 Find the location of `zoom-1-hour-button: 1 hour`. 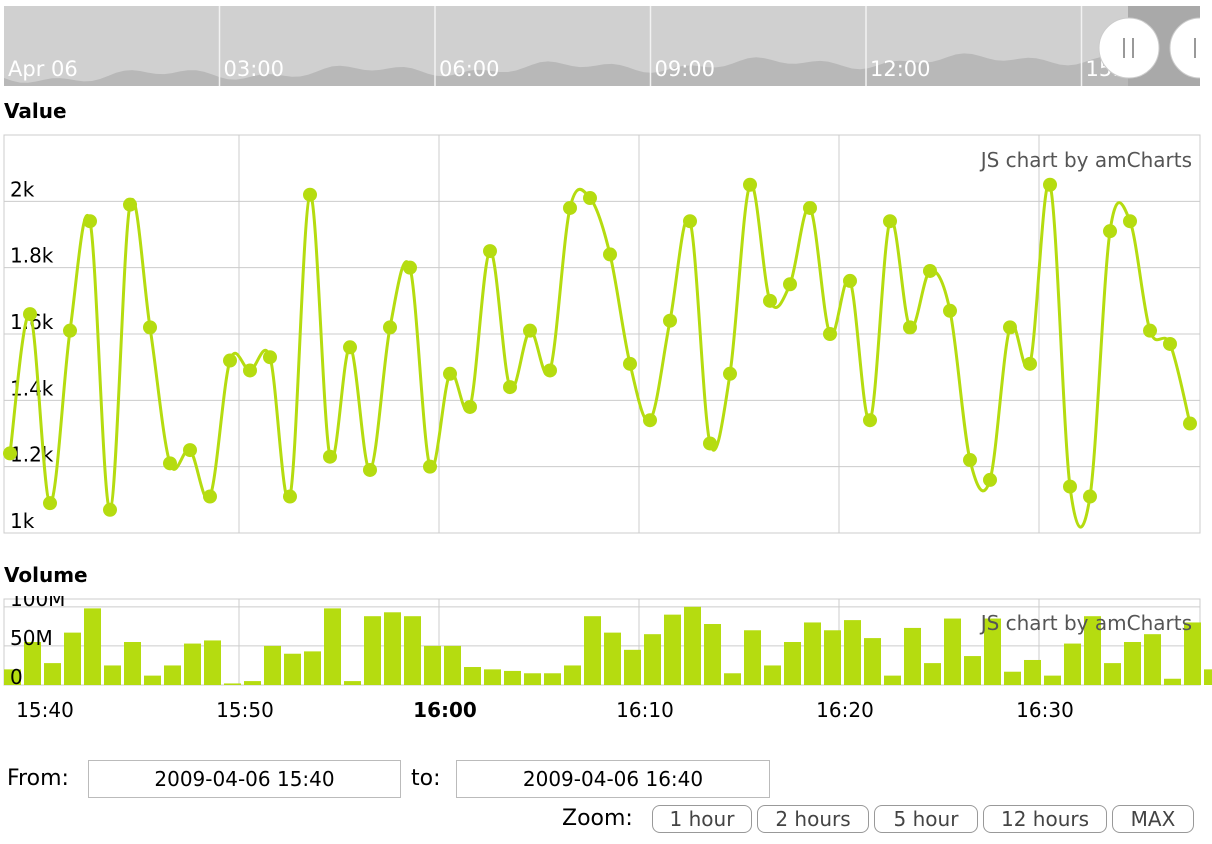

zoom-1-hour-button: 1 hour is located at coordinates (702, 819).